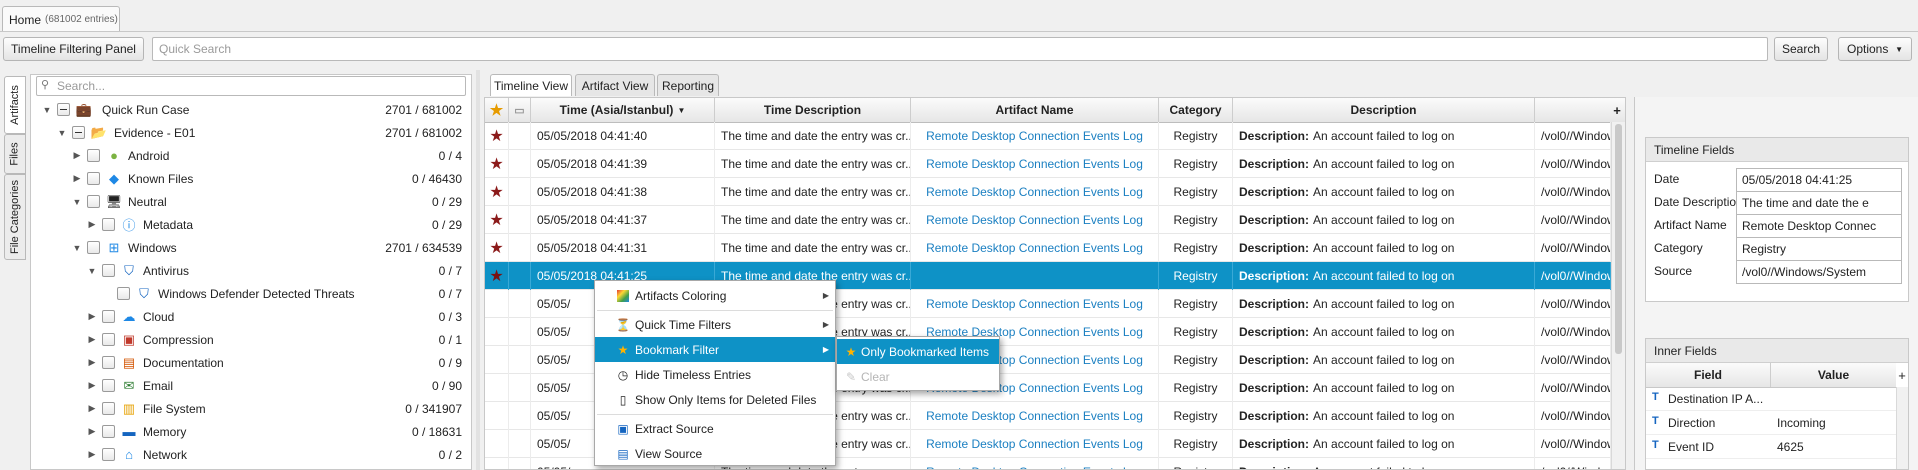 The width and height of the screenshot is (1918, 470). I want to click on column-header-source, so click(1576, 110).